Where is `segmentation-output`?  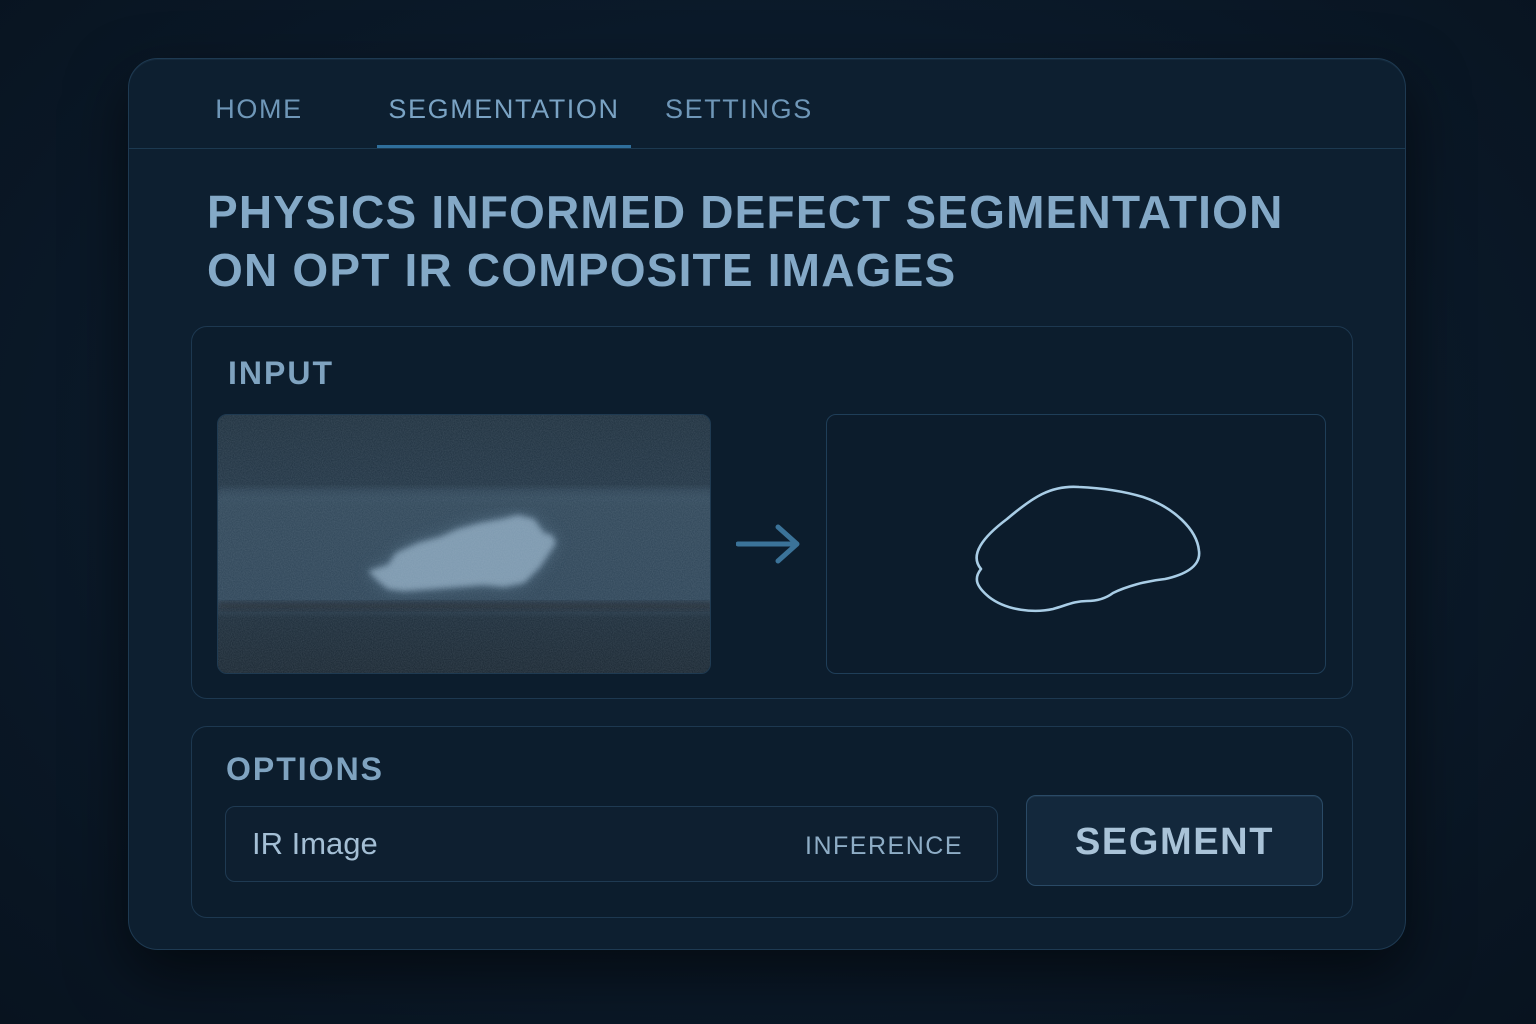 segmentation-output is located at coordinates (1076, 544).